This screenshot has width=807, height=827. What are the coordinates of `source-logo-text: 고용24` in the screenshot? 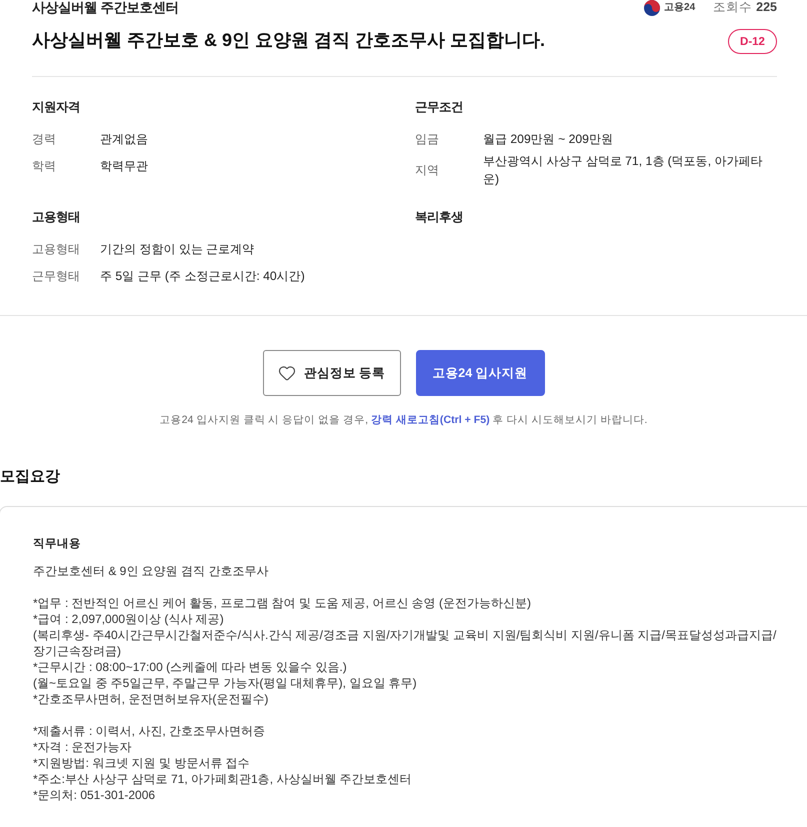 It's located at (680, 7).